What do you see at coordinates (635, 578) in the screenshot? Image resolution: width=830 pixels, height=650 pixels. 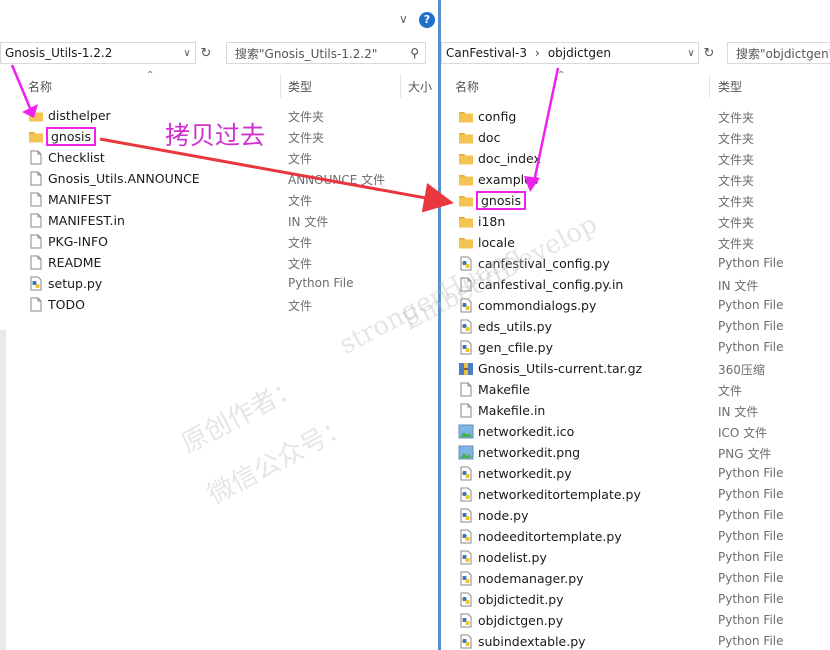 I see `file-row: nodemanager.py Python File` at bounding box center [635, 578].